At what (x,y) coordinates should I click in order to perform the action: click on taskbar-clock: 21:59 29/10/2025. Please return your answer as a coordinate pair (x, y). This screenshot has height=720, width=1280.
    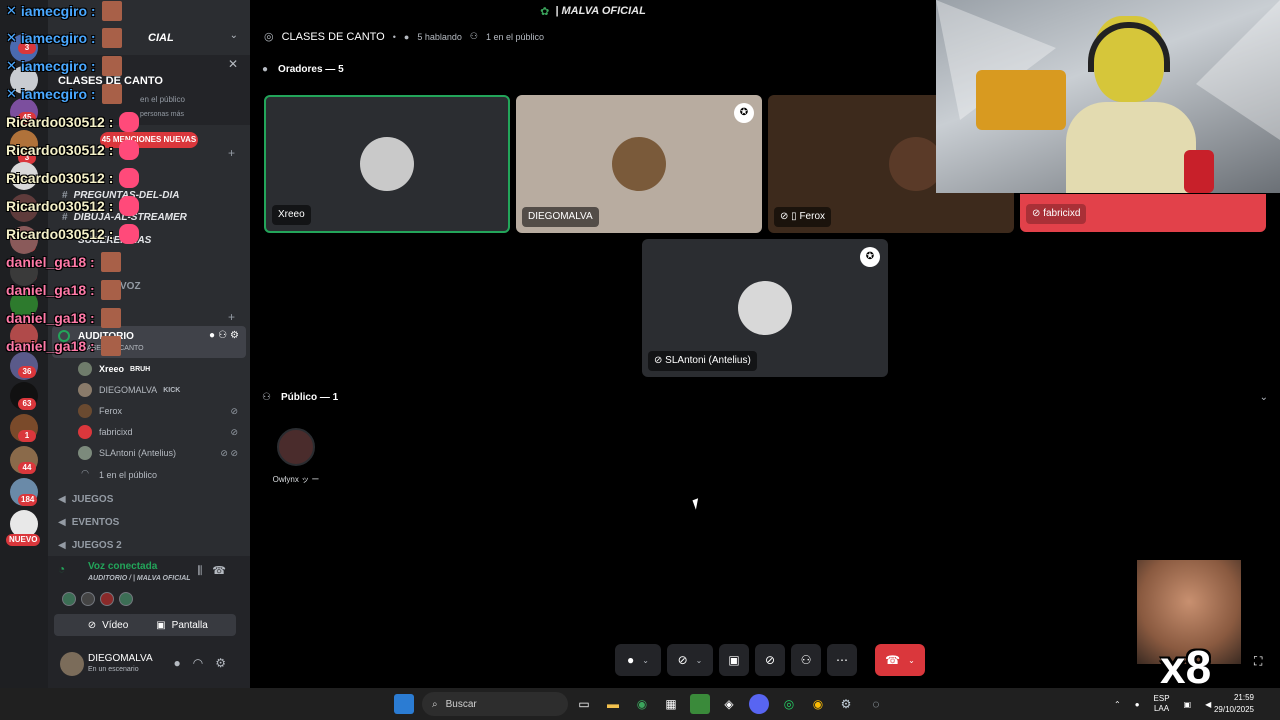
    Looking at the image, I should click on (1234, 704).